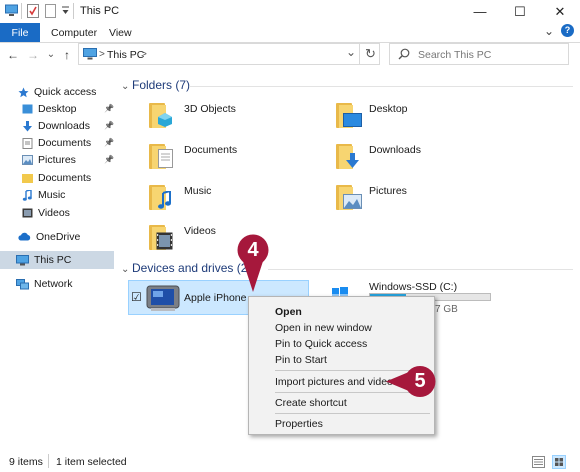 This screenshot has height=472, width=580. I want to click on menu-item-create-shortcut: Create shortcut, so click(341, 403).